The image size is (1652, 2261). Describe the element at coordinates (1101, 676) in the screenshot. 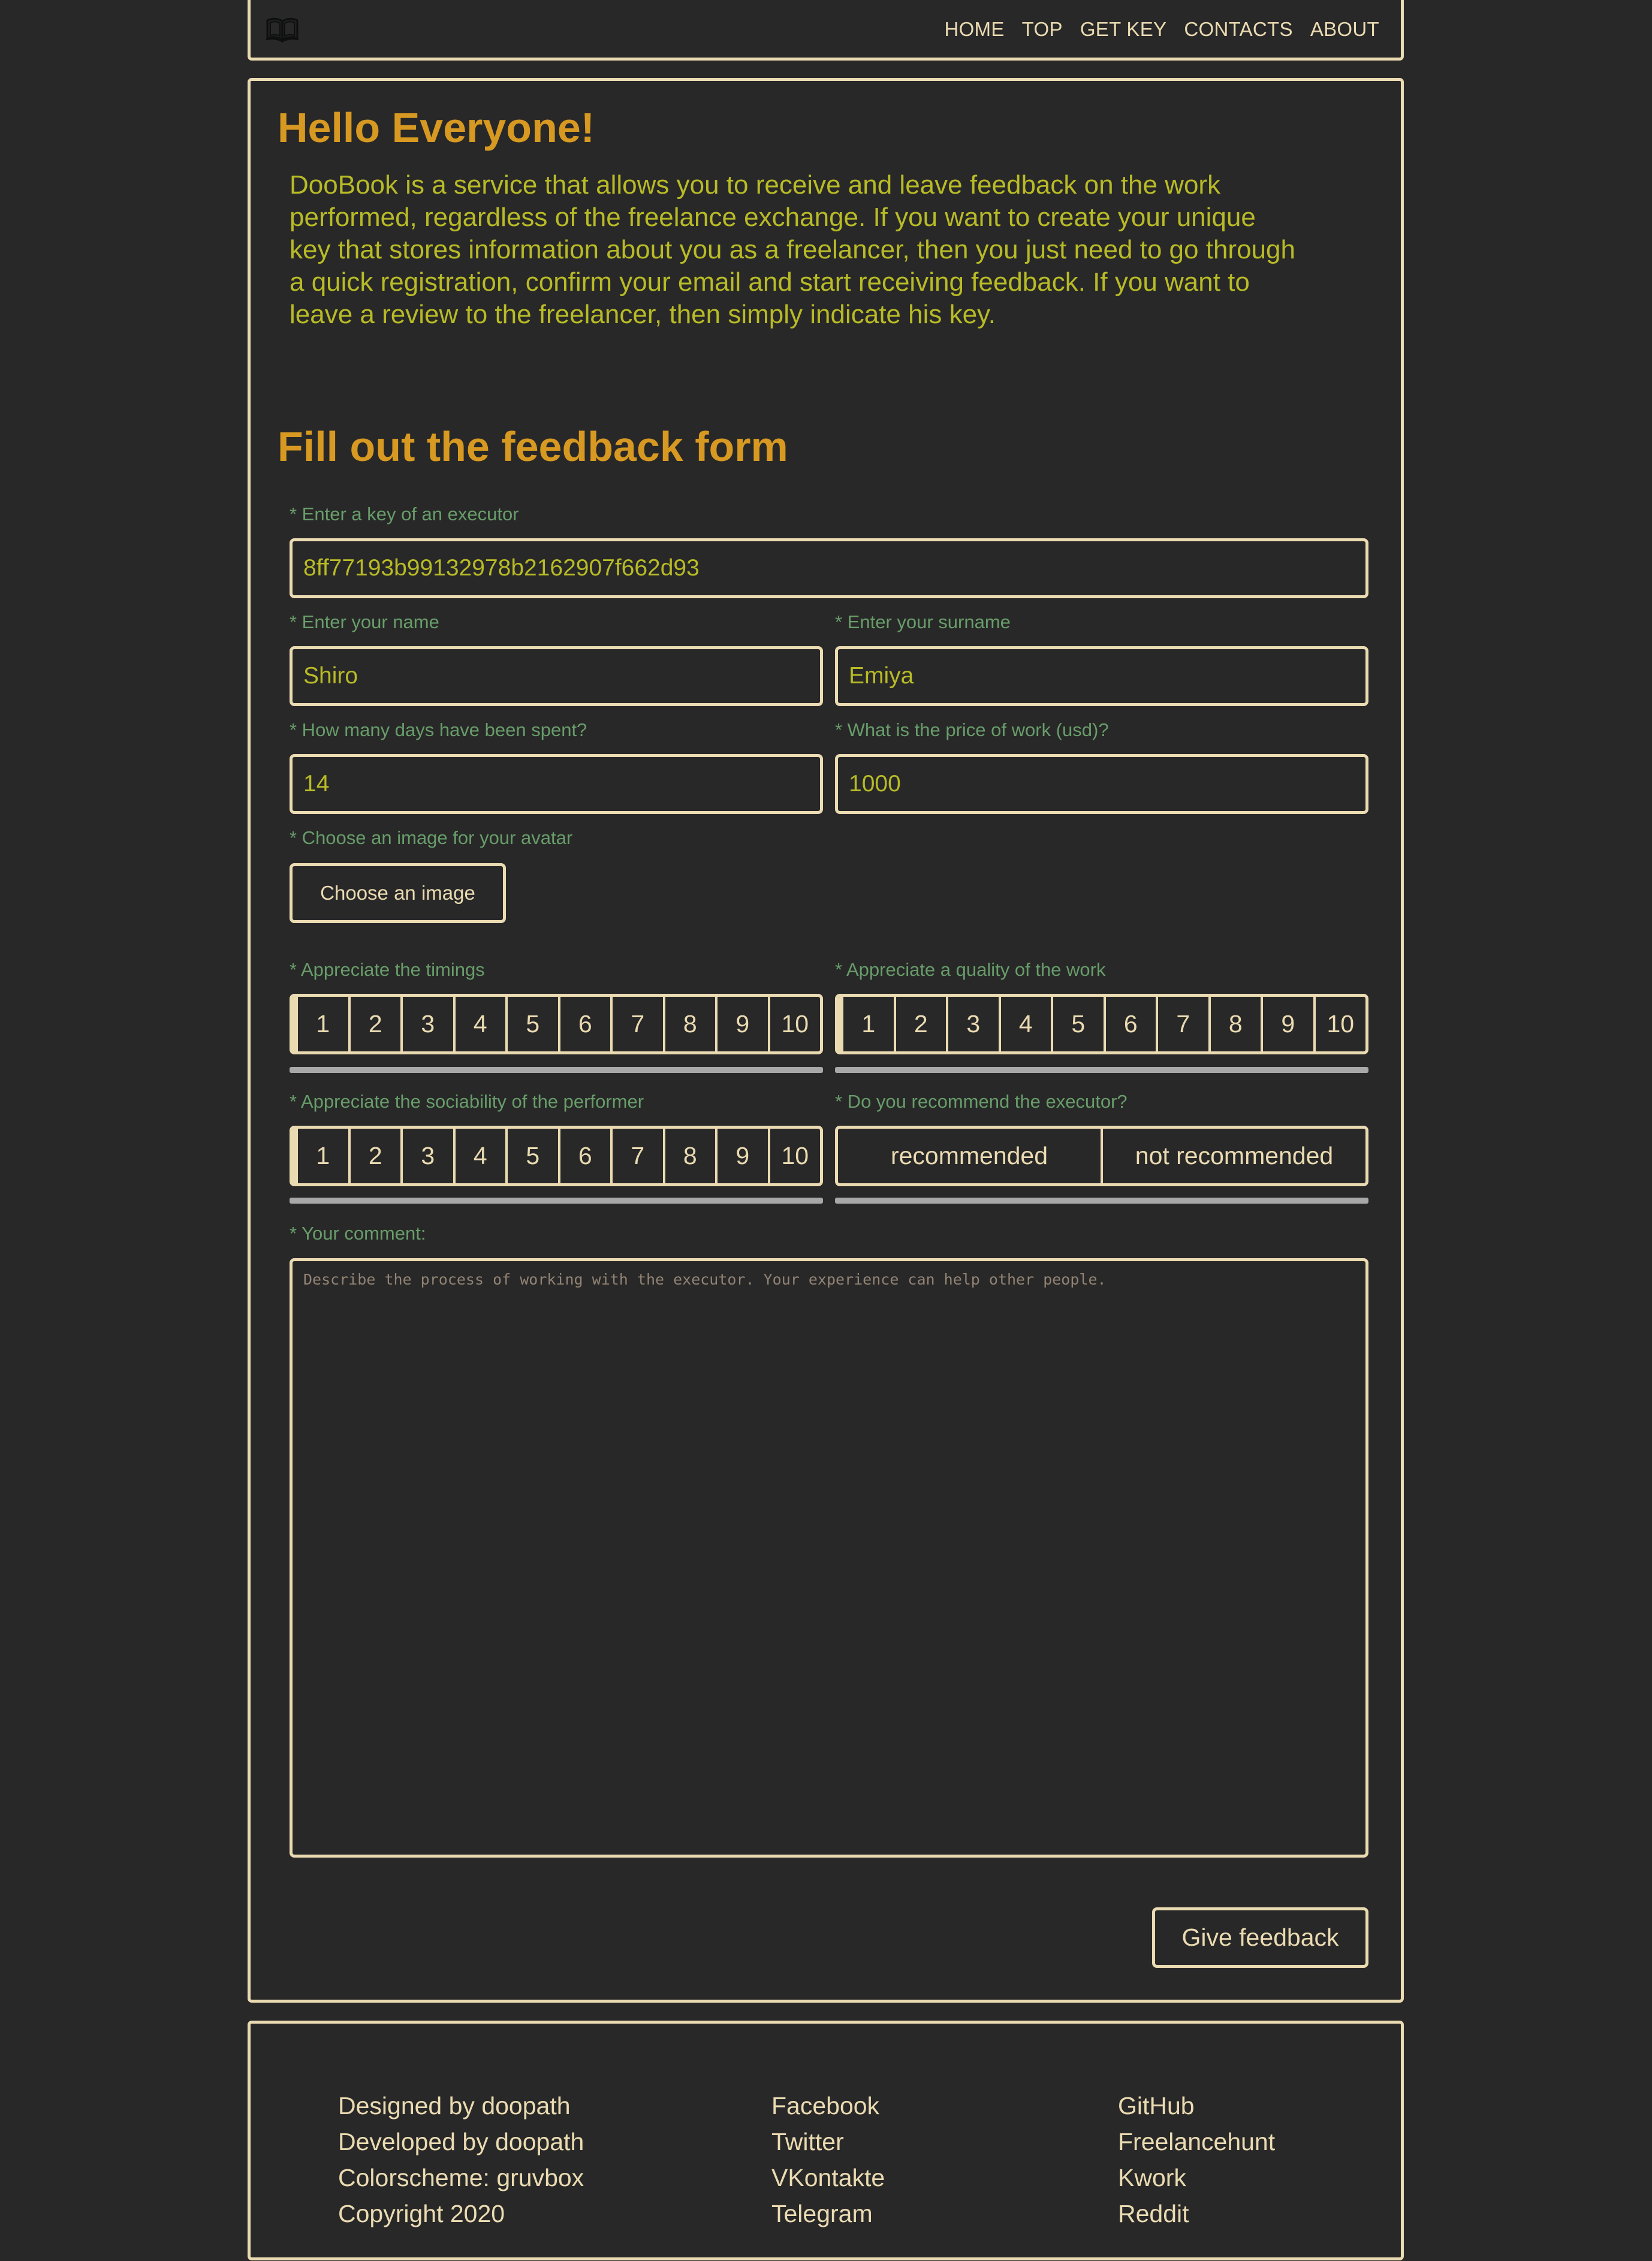

I see `surname-input` at that location.